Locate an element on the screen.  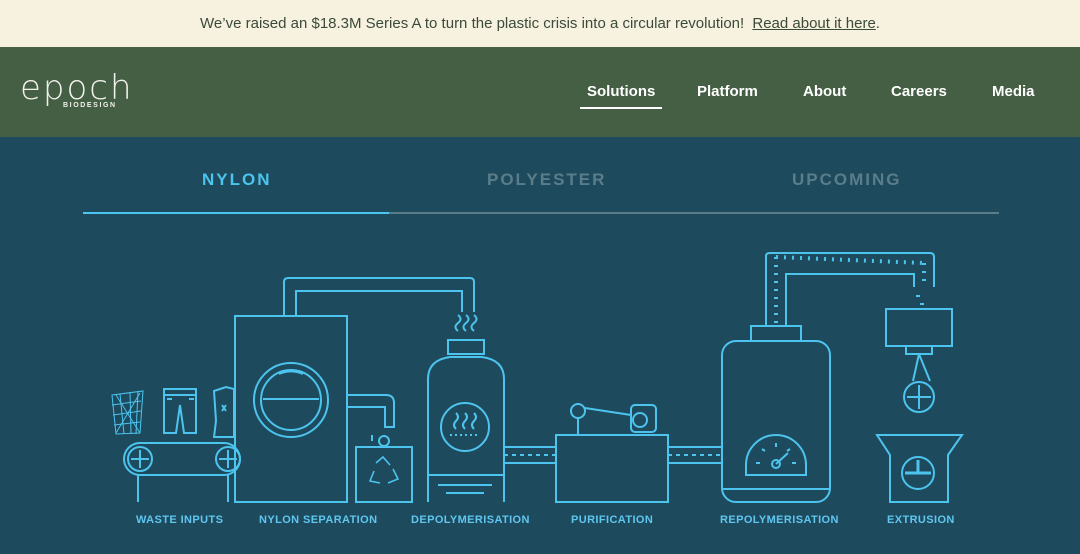
waste-inputs-illustration is located at coordinates (176, 443).